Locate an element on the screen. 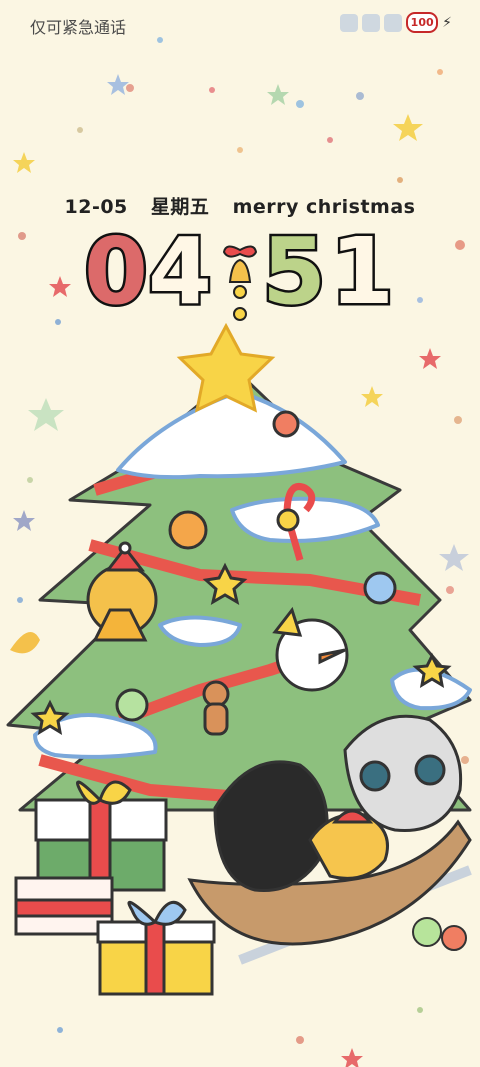  status-bar: 仅可紧急通话 100 ⚡ is located at coordinates (240, 24).